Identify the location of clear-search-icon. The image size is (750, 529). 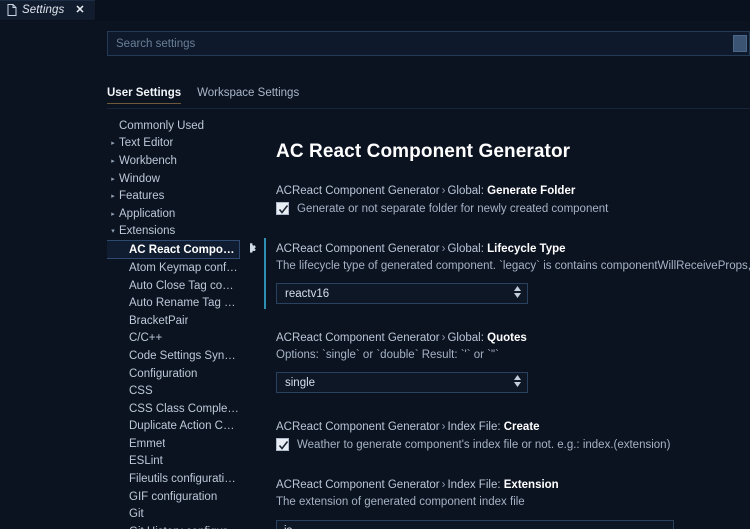
(740, 43).